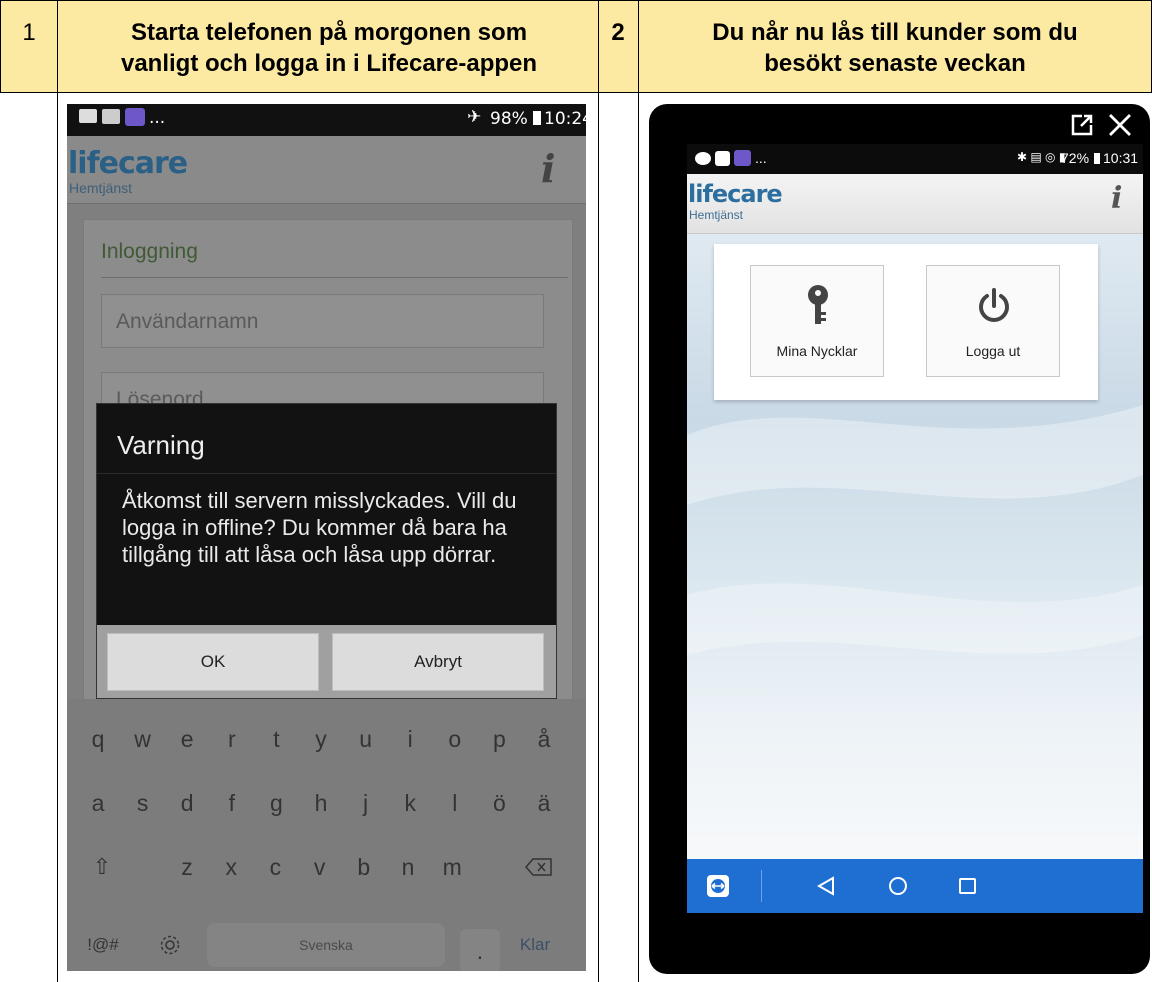 This screenshot has height=982, width=1152. Describe the element at coordinates (103, 945) in the screenshot. I see `symbols-key: !@#` at that location.